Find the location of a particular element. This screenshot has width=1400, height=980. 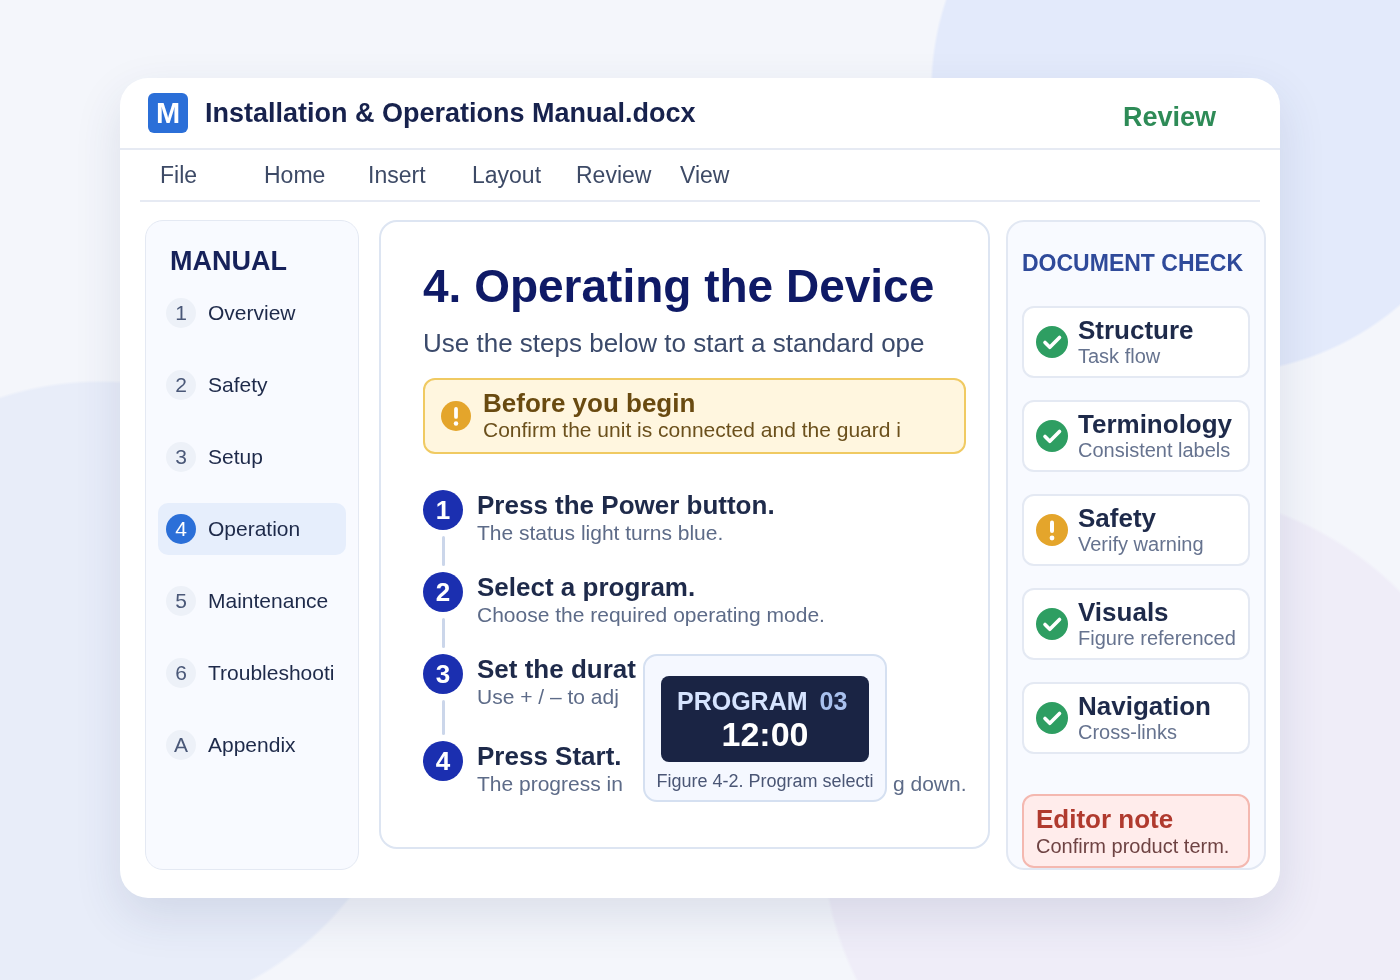

check-description: Task flow is located at coordinates (1120, 356).